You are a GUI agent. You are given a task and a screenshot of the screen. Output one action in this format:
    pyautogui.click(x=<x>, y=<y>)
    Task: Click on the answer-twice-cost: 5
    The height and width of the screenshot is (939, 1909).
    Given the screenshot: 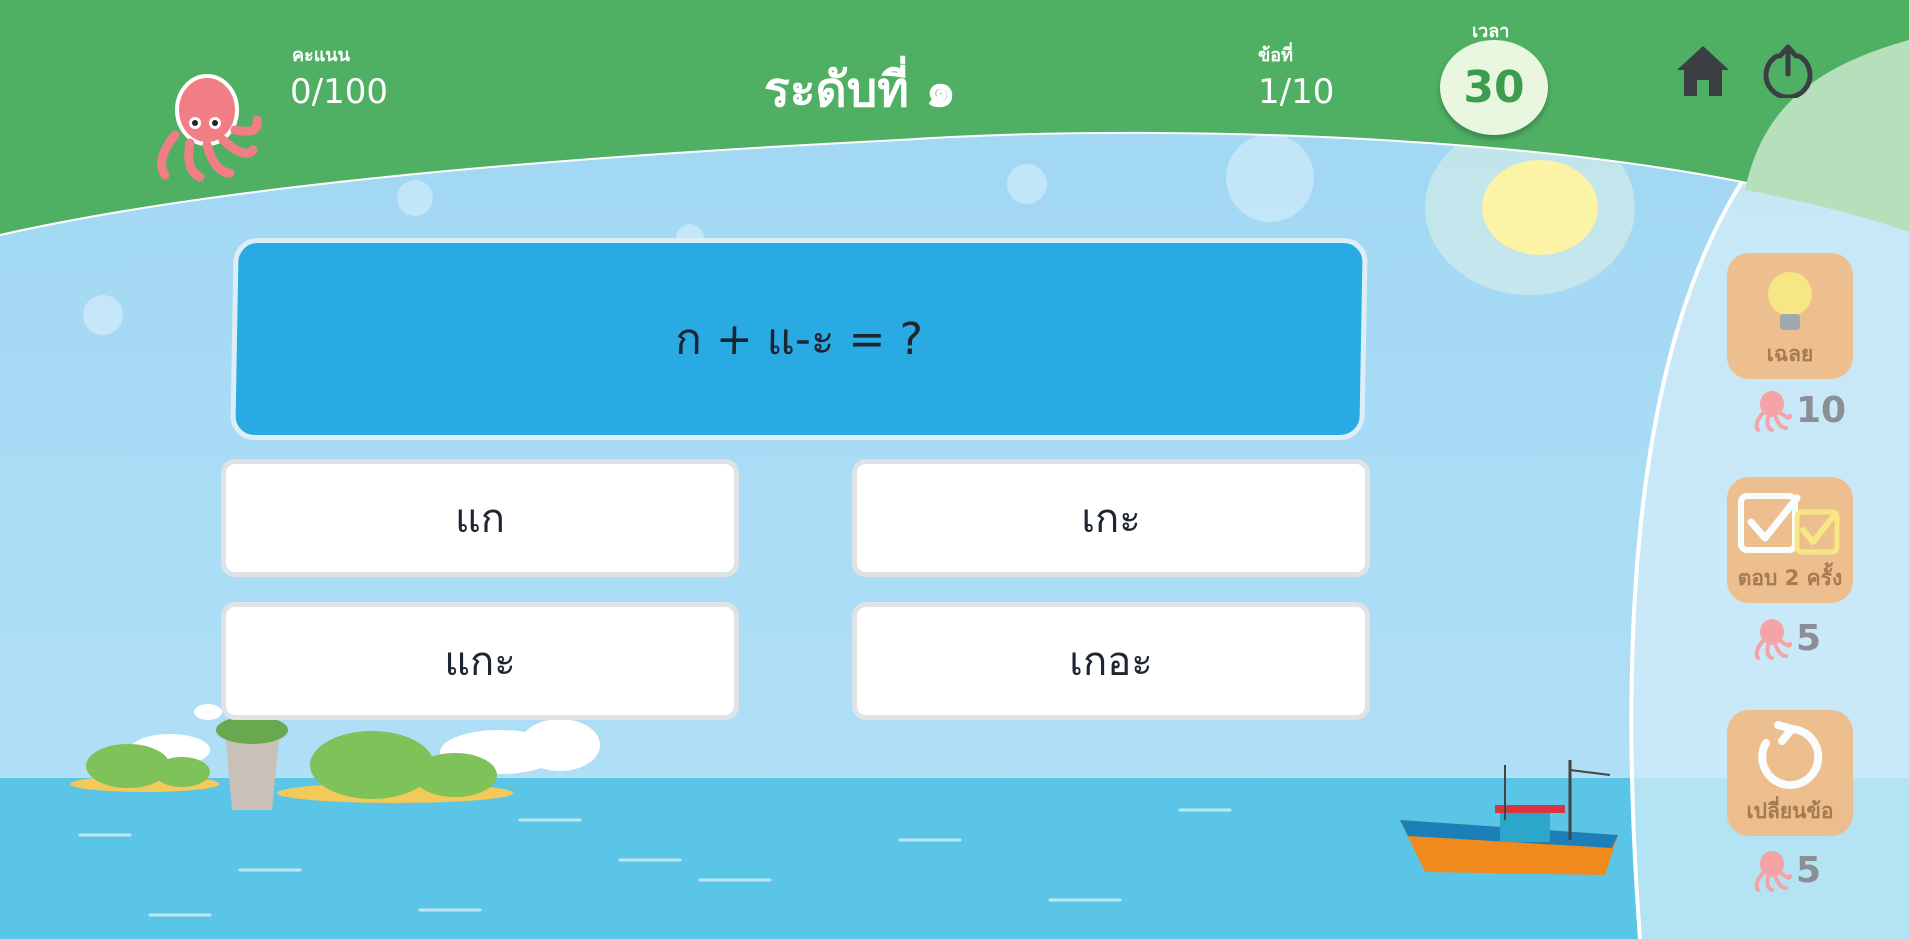 What is the action you would take?
    pyautogui.click(x=1784, y=638)
    